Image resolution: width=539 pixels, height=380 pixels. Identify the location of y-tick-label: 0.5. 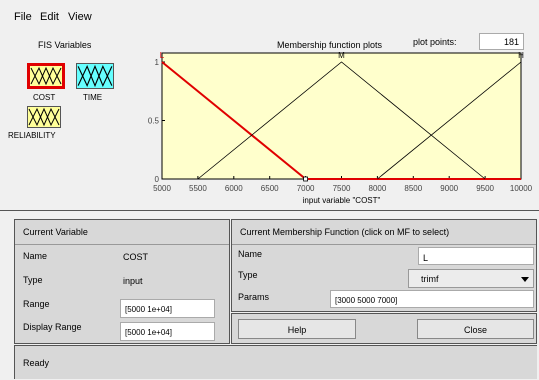
(154, 121).